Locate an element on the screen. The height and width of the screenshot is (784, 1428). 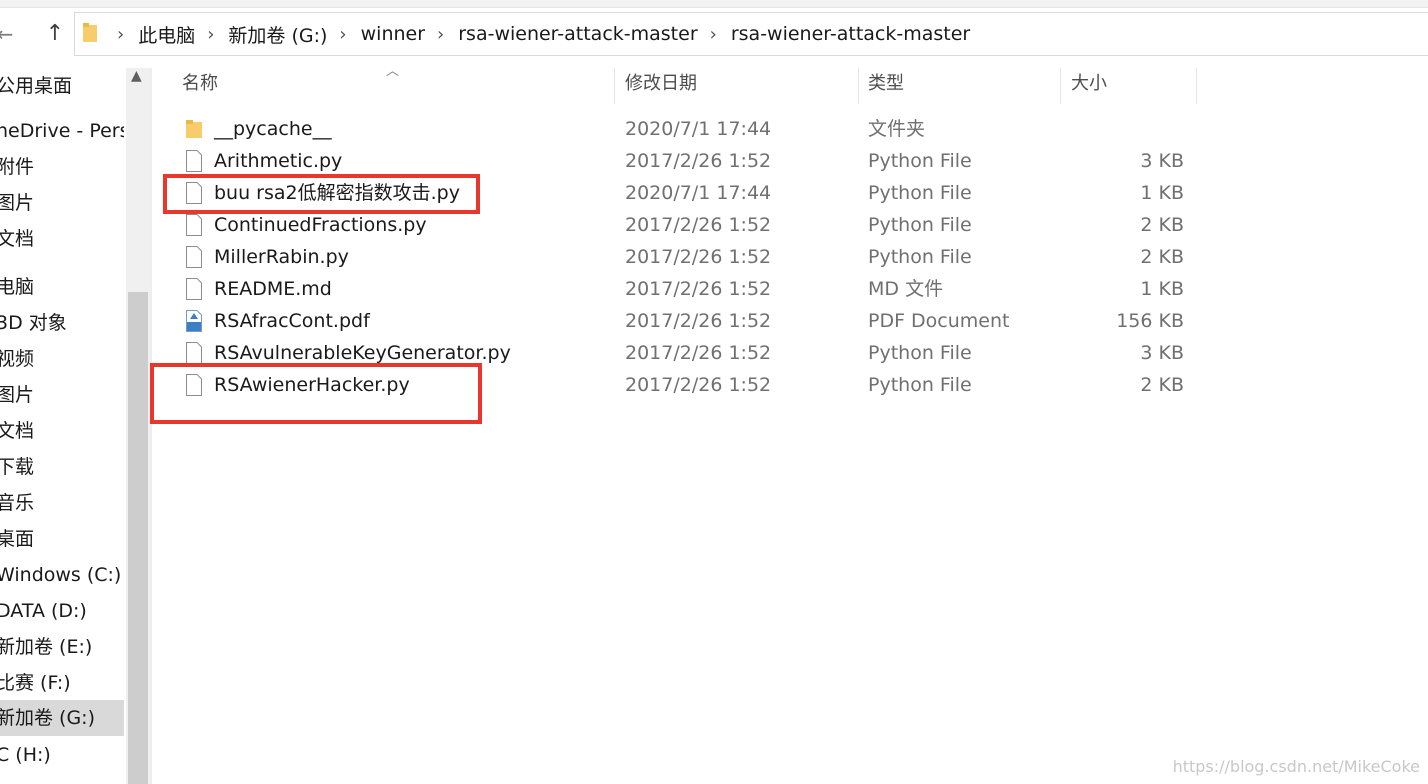
nav-item-pictures-onedrive: 图片 is located at coordinates (62, 203).